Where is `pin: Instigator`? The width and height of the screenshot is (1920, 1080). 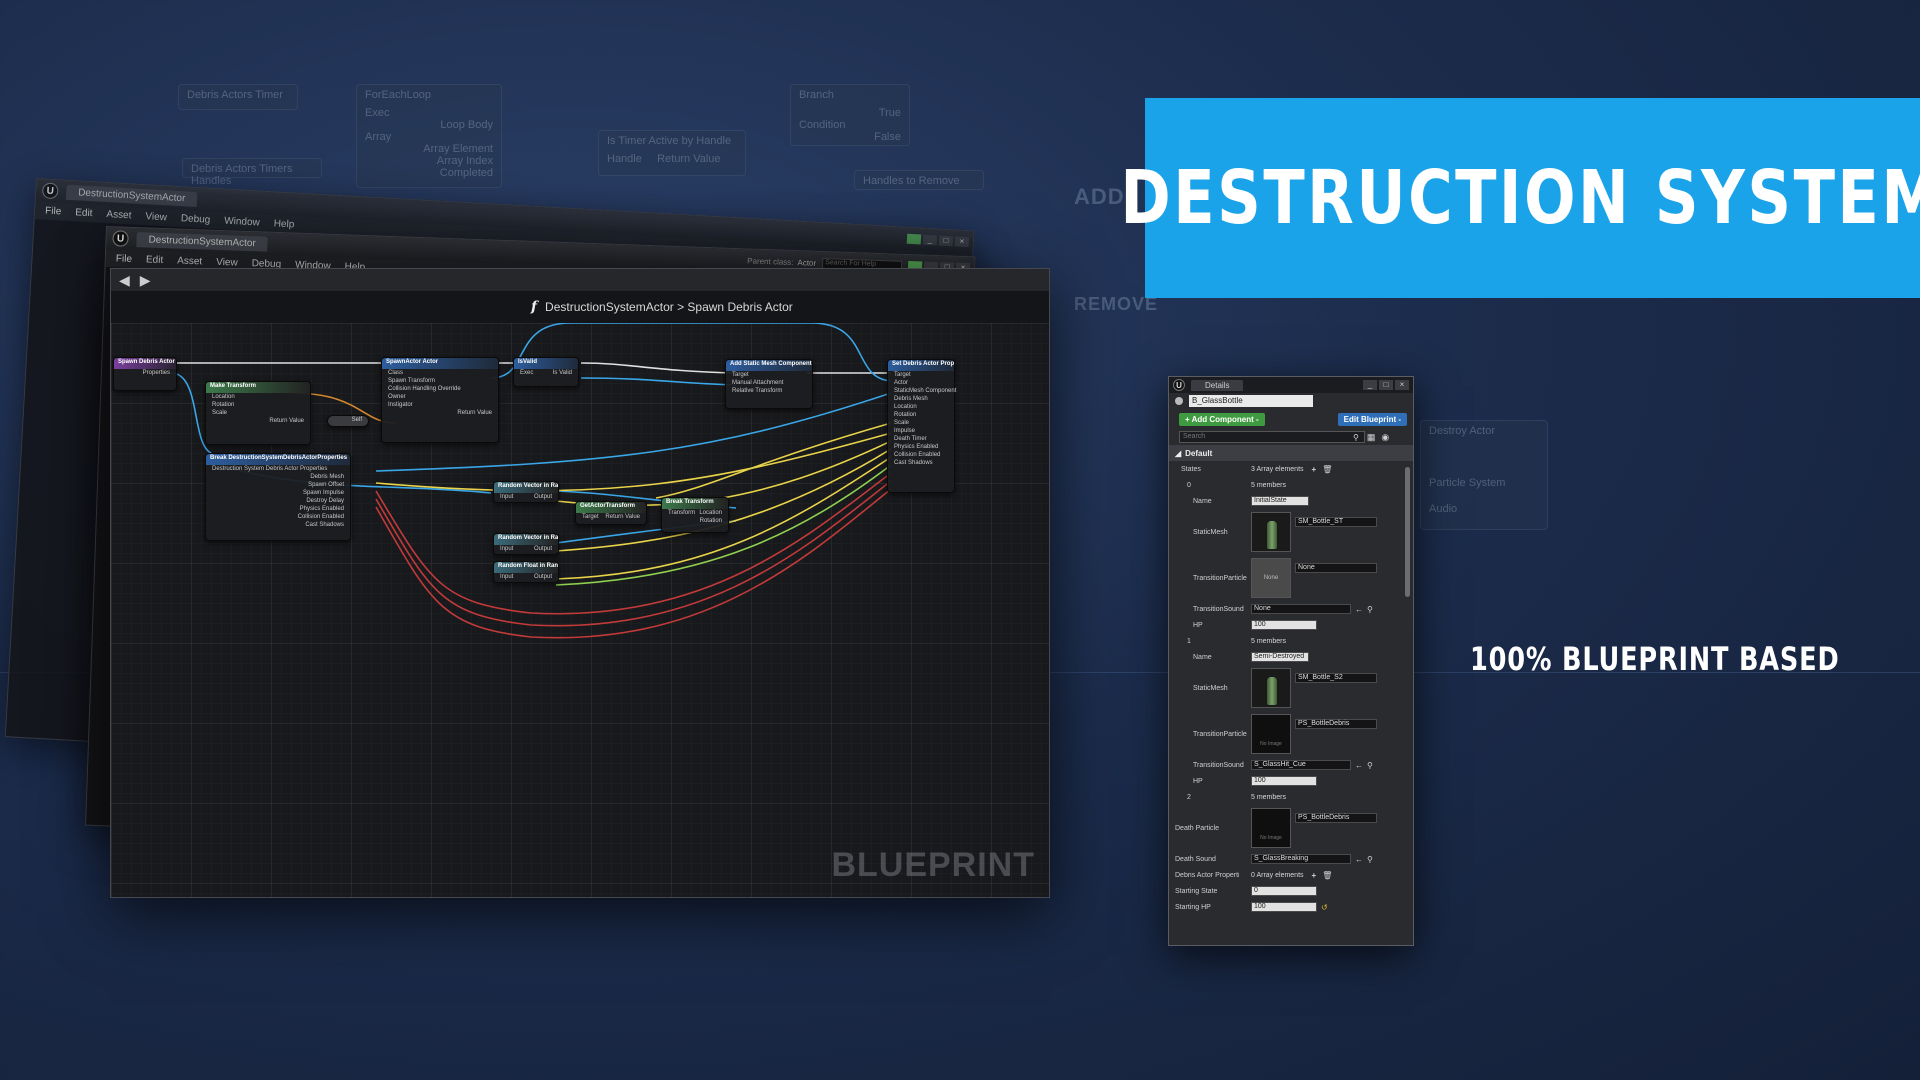 pin: Instigator is located at coordinates (440, 405).